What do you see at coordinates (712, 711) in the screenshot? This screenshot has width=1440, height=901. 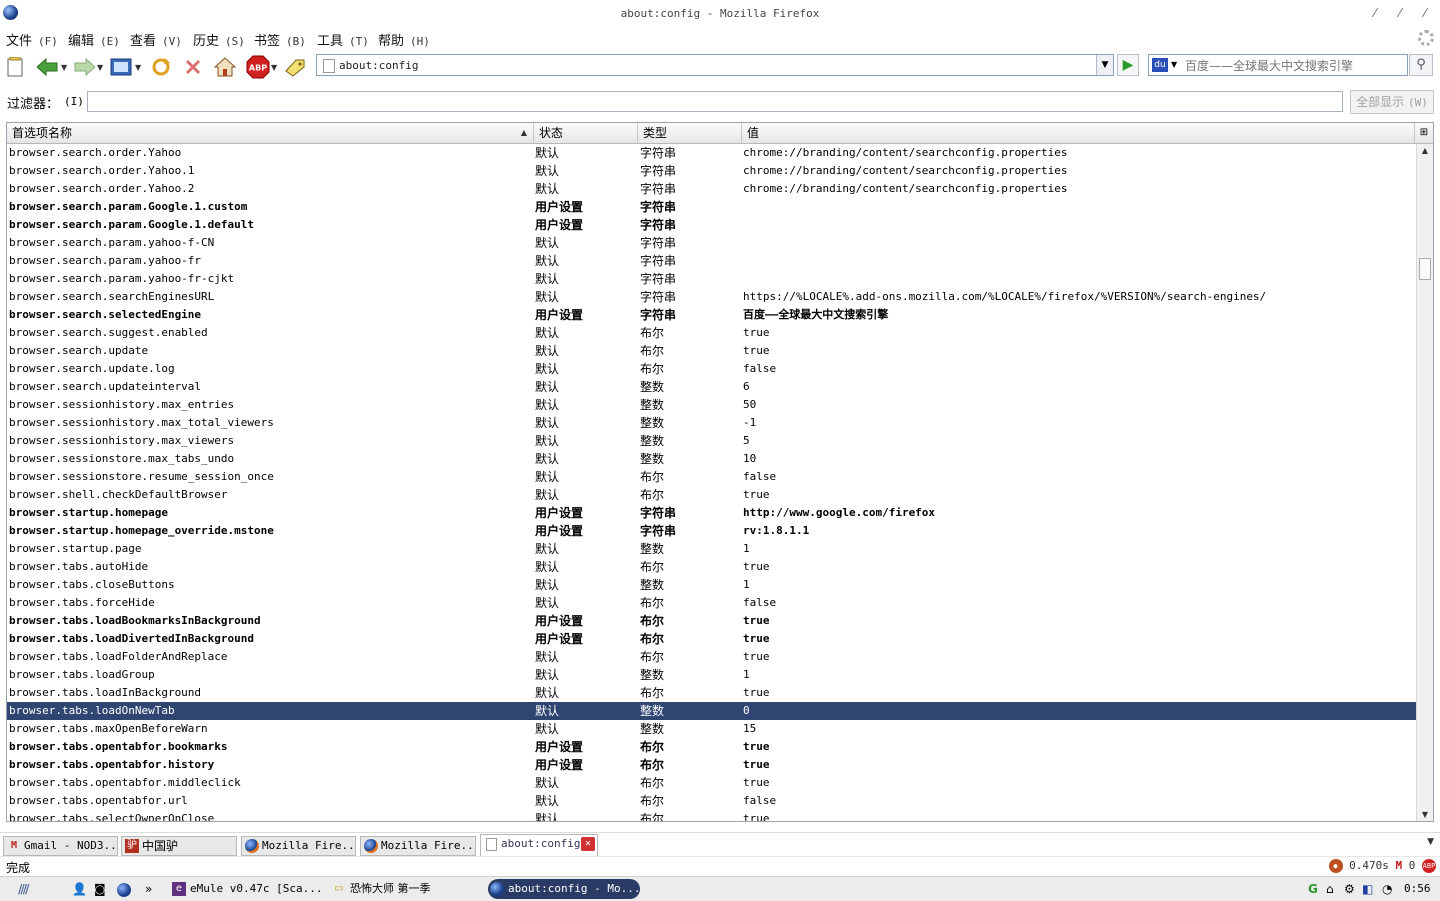 I see `pref-row: browser.tabs.loadOnNewTab 默认 整数 0` at bounding box center [712, 711].